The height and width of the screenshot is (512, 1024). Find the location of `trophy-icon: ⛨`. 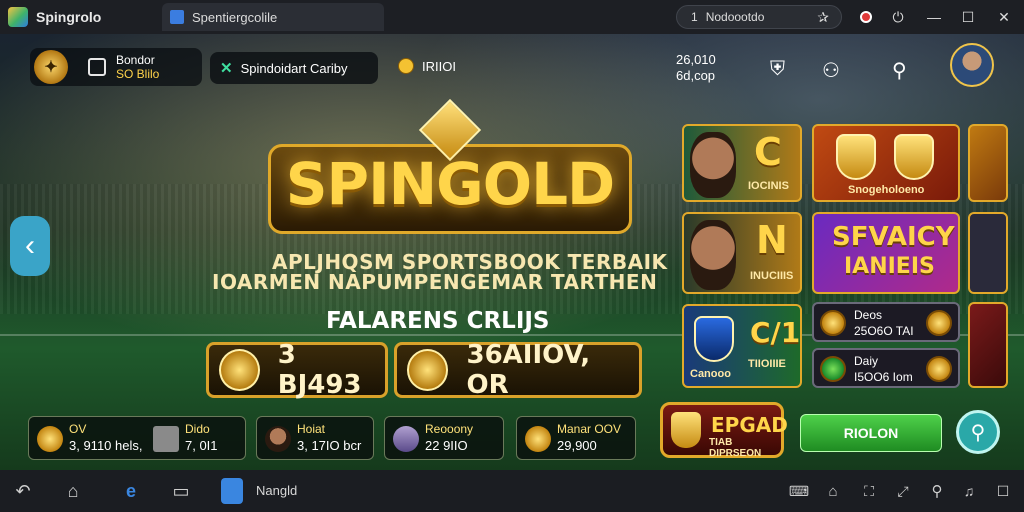

trophy-icon: ⛨ is located at coordinates (777, 69).